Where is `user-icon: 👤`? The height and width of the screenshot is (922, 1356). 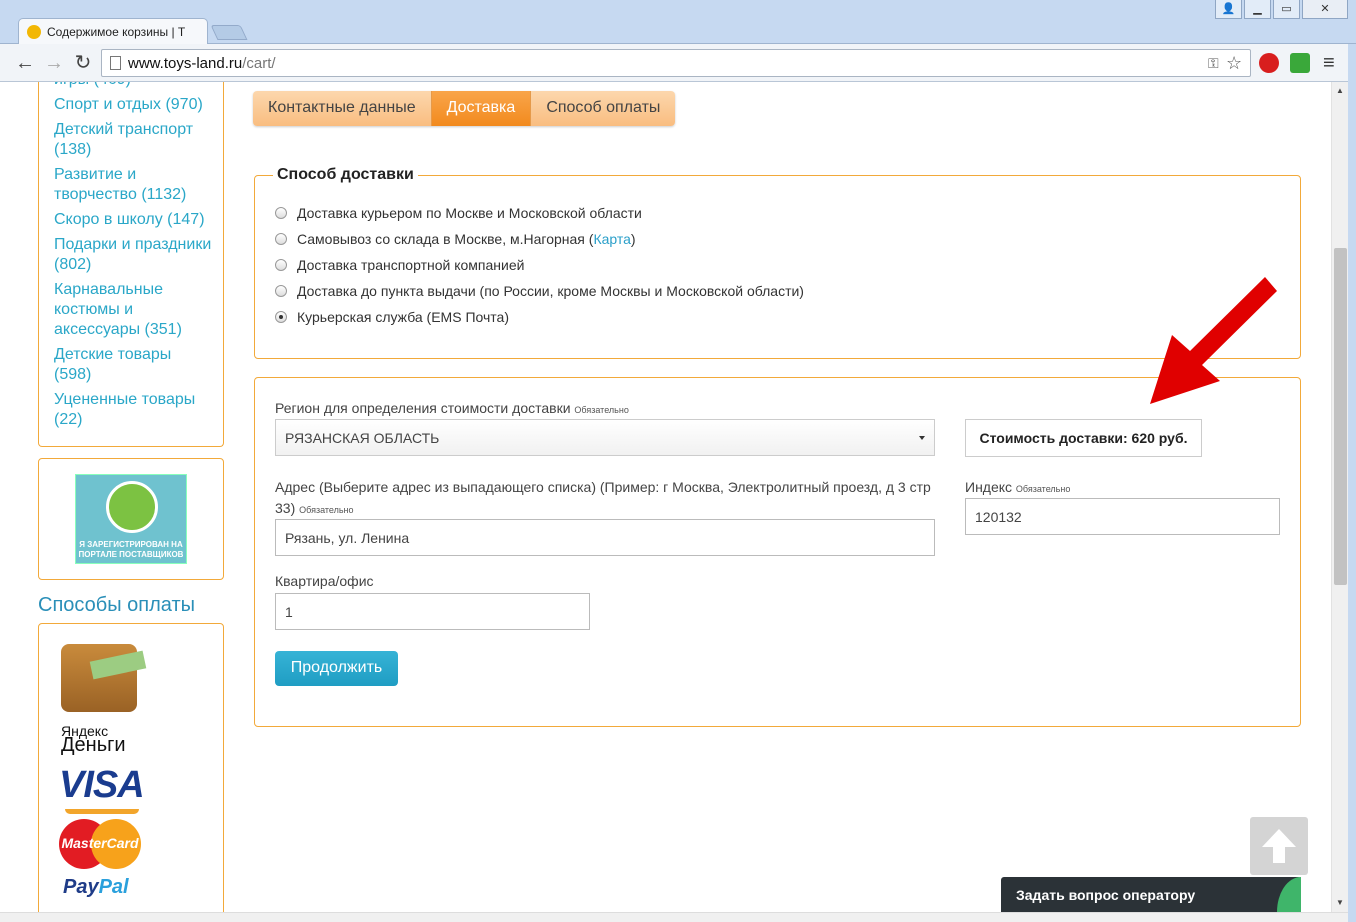
user-icon: 👤 is located at coordinates (1228, 9).